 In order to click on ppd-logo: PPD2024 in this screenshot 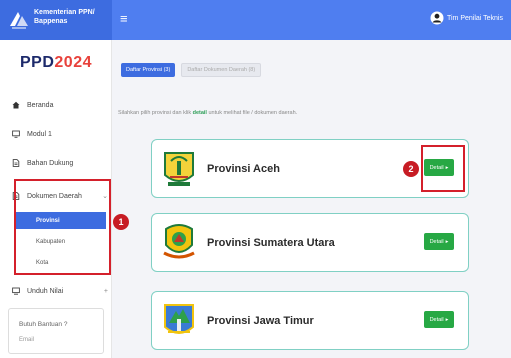, I will do `click(56, 63)`.